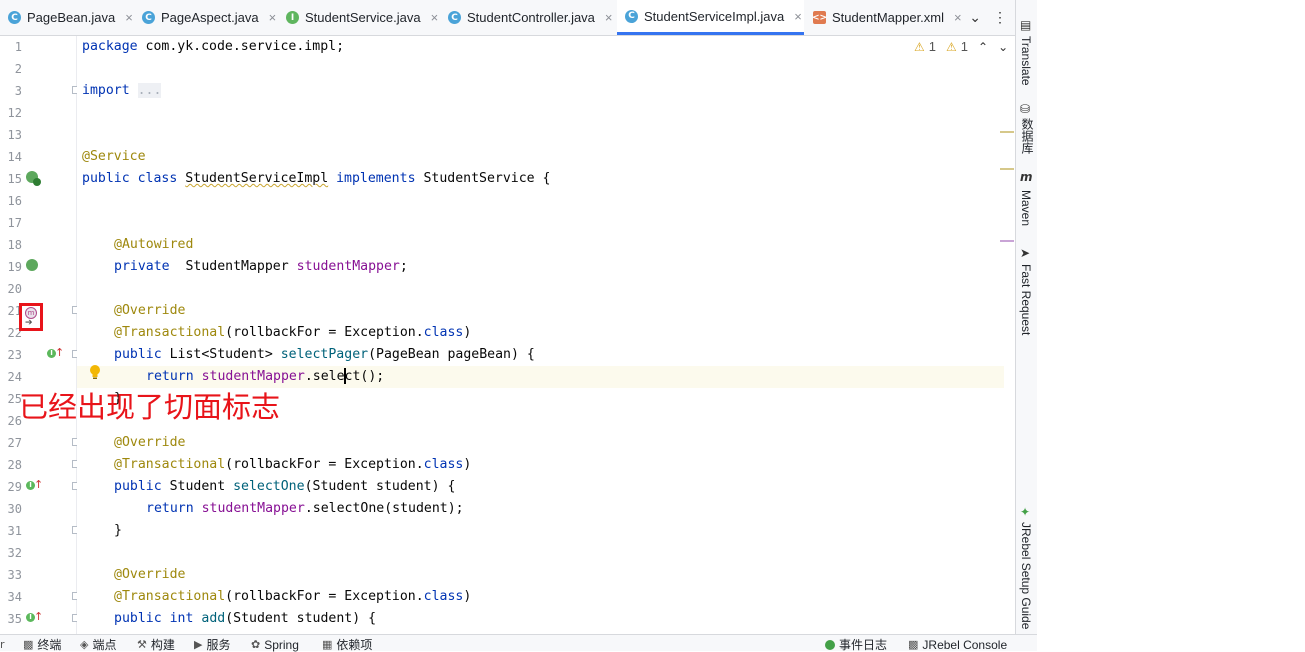 The width and height of the screenshot is (1305, 652). I want to click on tab-label: StudentController.java, so click(531, 17).